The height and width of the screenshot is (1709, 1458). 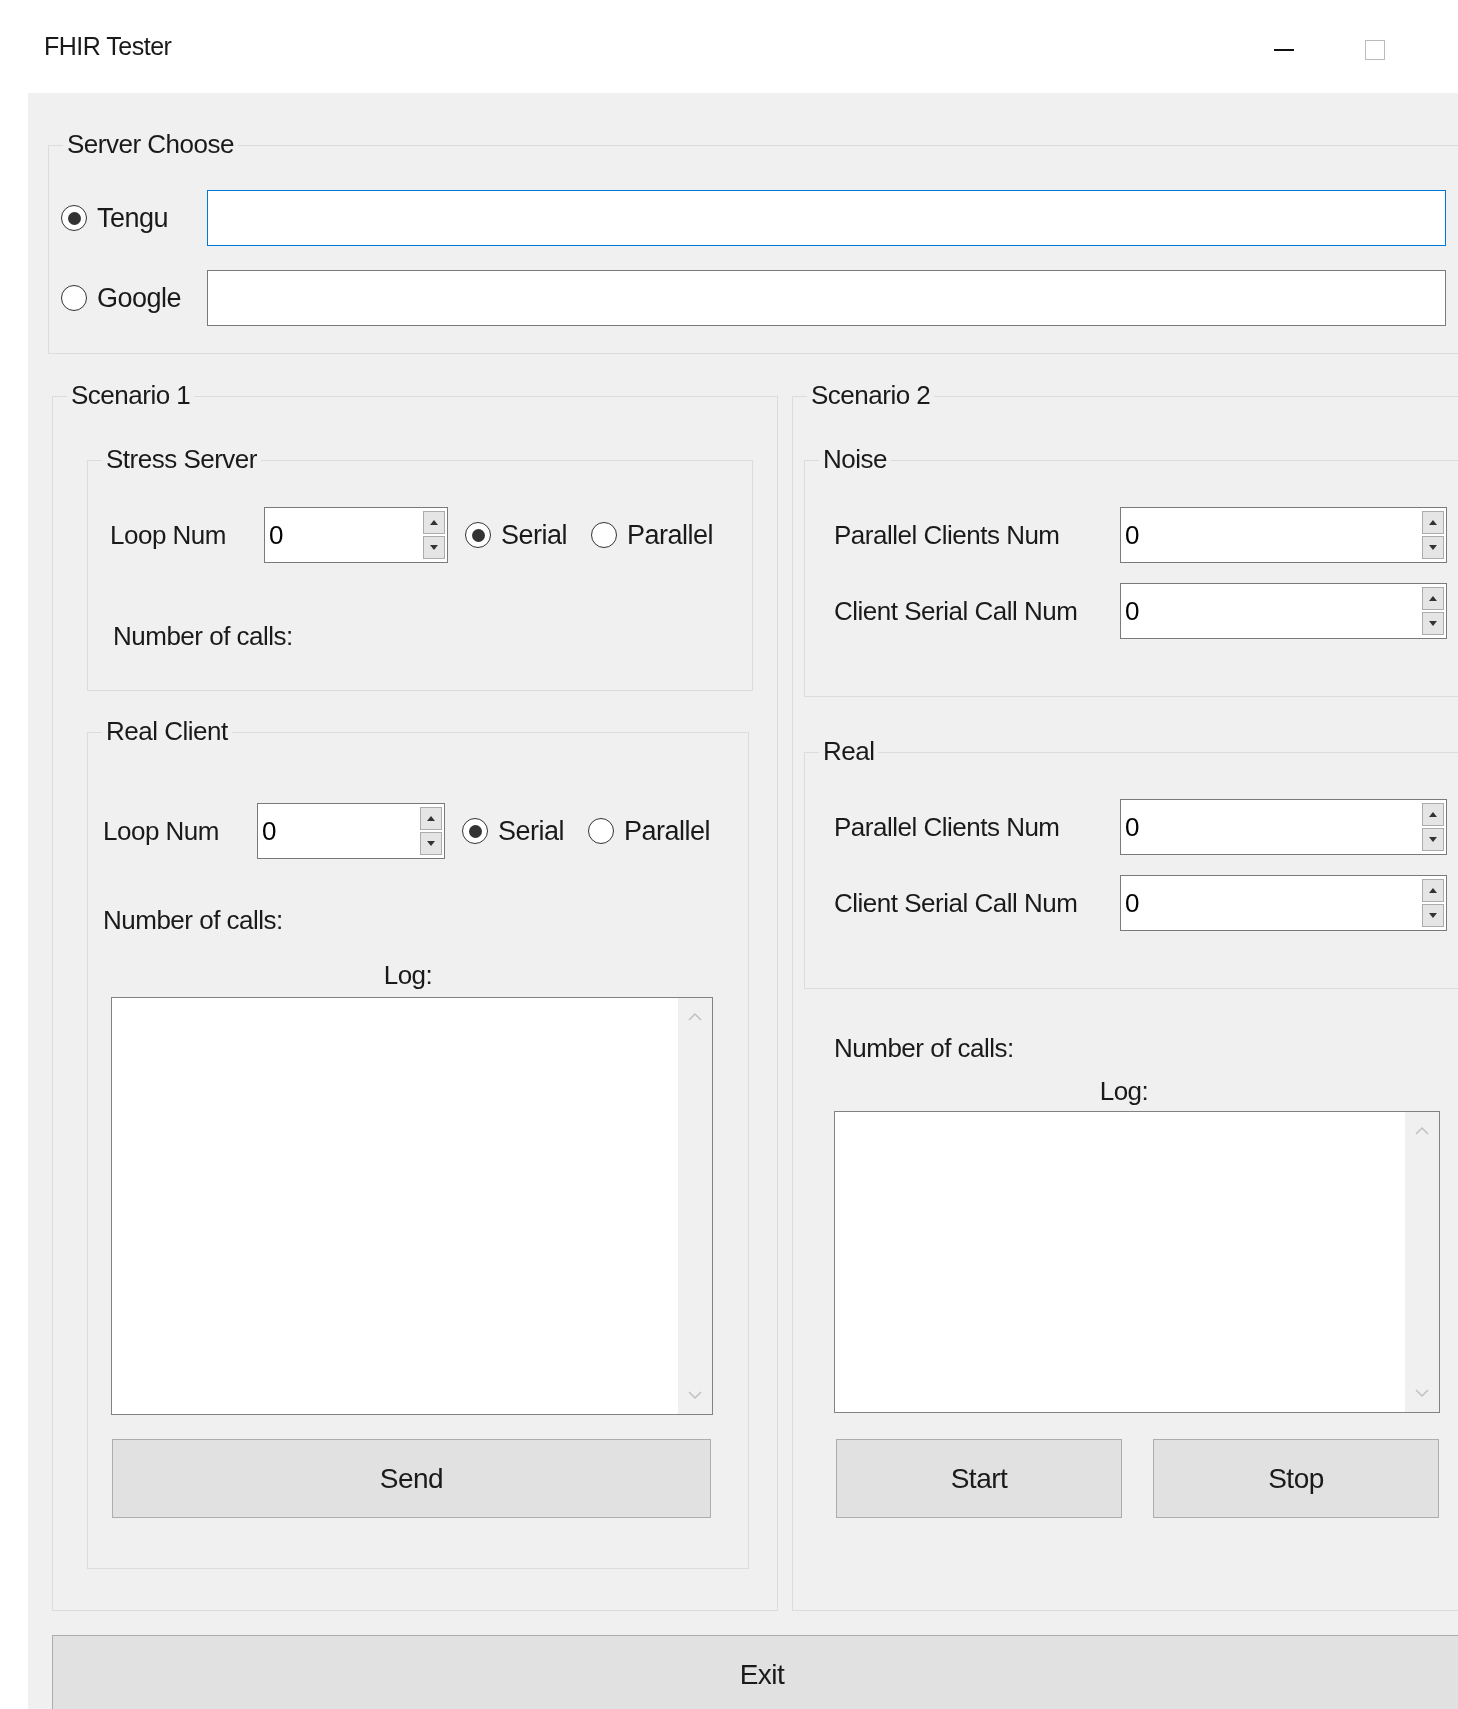 I want to click on exit-button: Exit, so click(x=755, y=1672).